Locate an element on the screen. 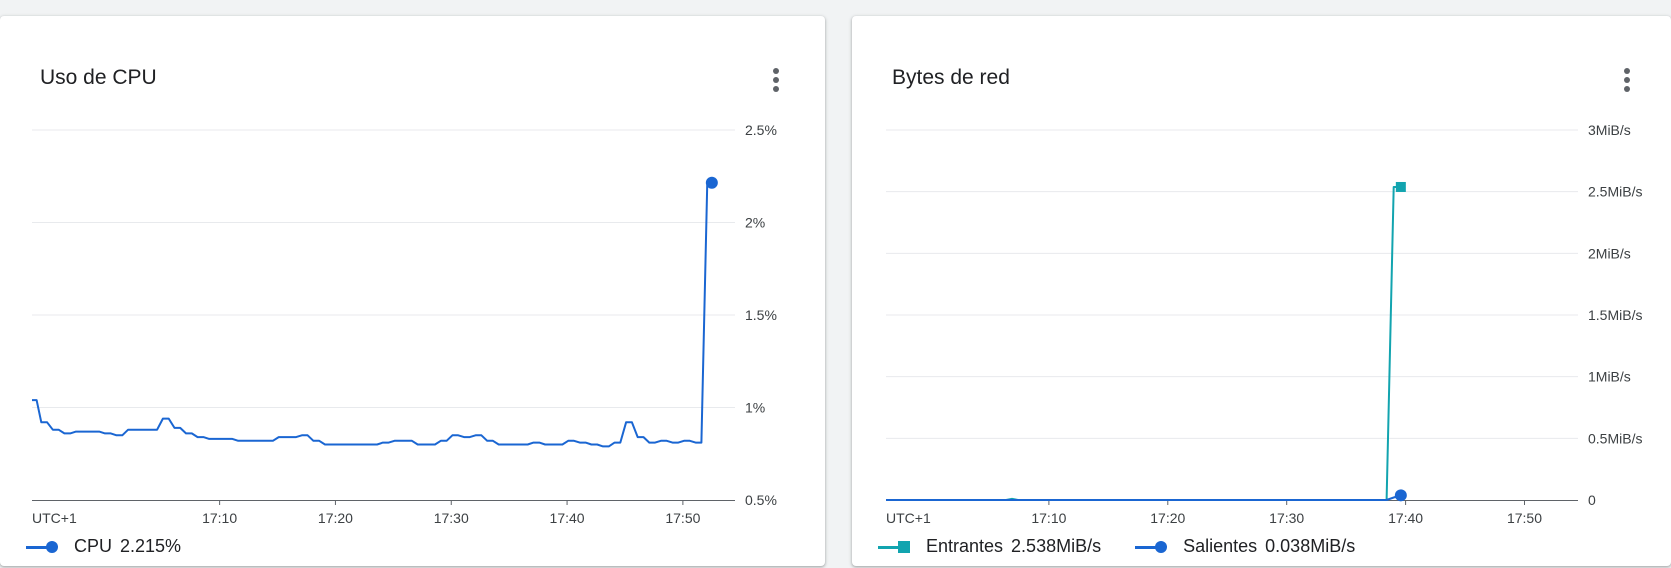 Image resolution: width=1671 pixels, height=568 pixels. y-tick-label: 2.5% is located at coordinates (761, 130).